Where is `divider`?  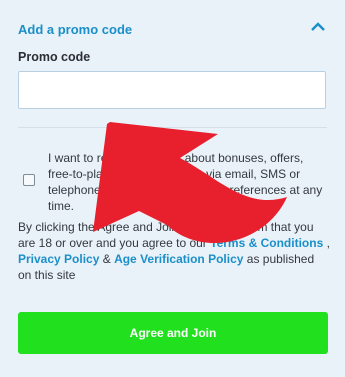 divider is located at coordinates (172, 127).